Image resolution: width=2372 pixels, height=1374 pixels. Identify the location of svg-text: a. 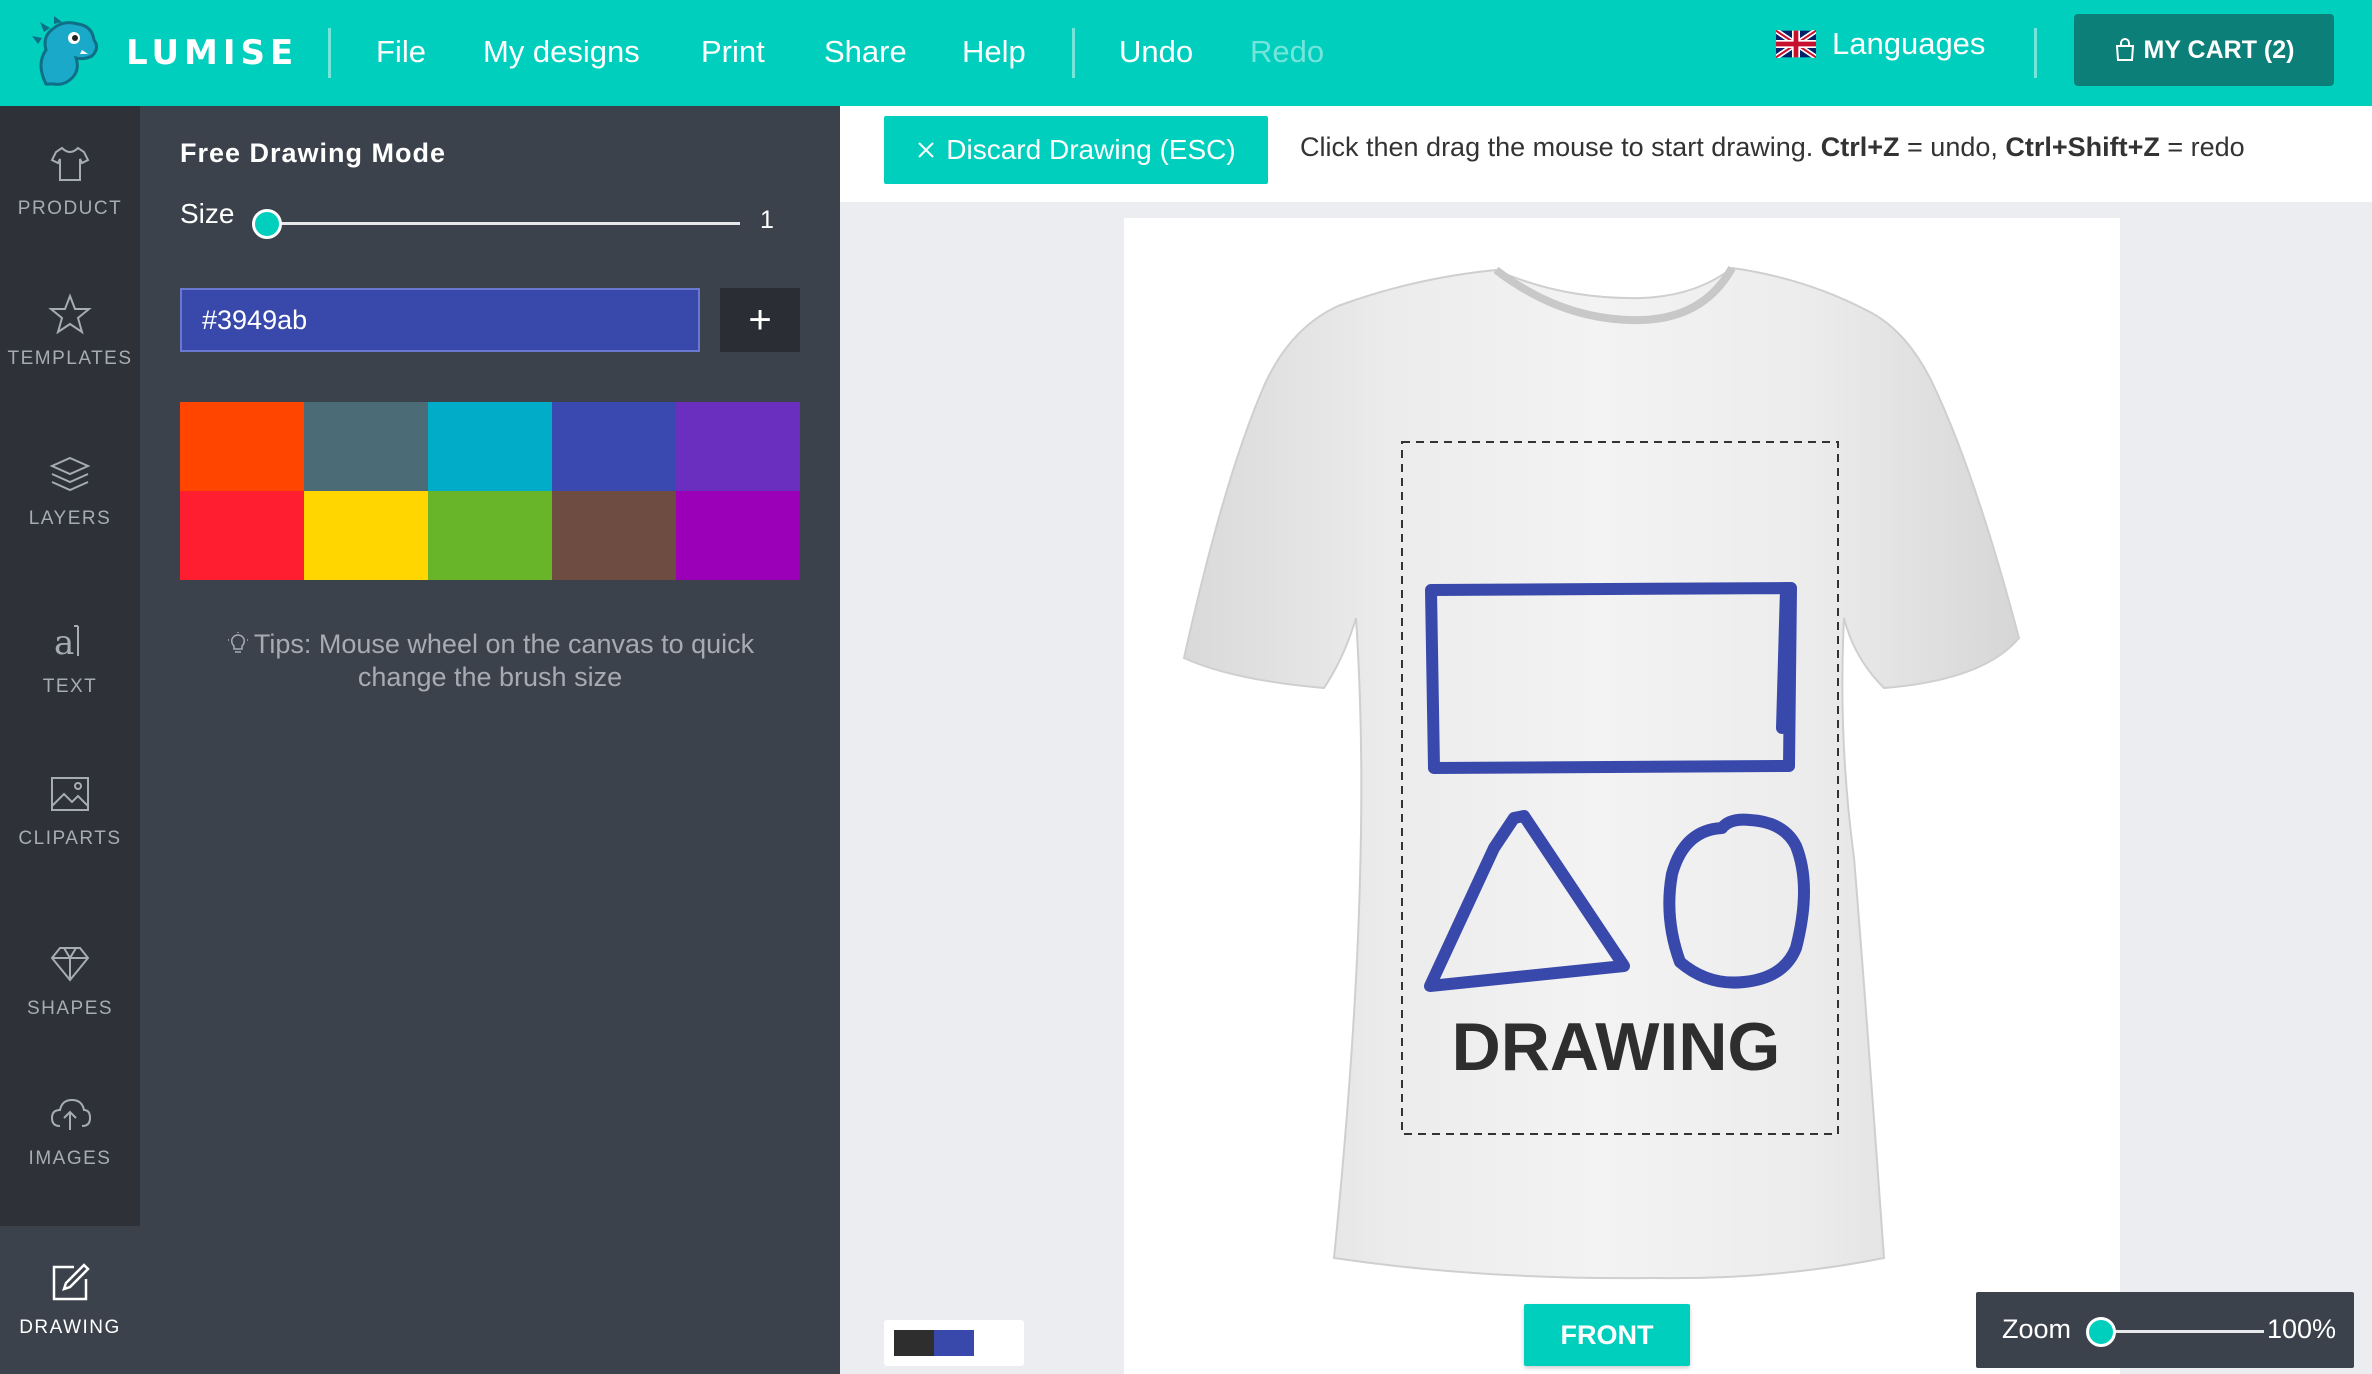
(64, 643).